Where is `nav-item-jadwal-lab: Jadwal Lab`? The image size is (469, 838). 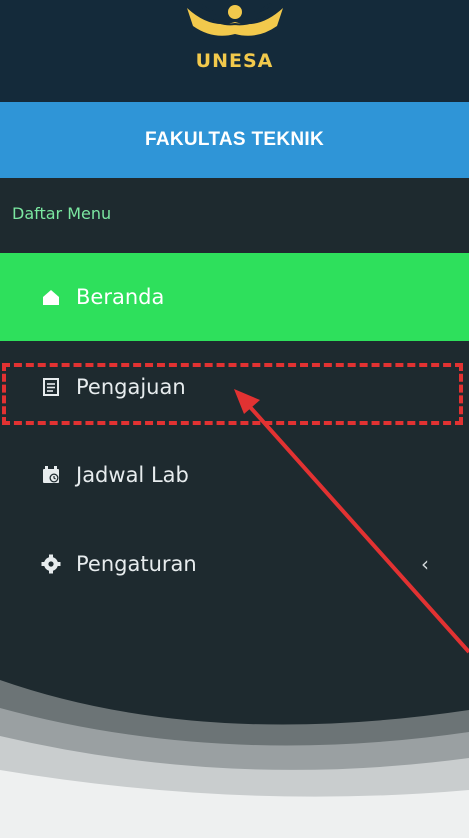 nav-item-jadwal-lab: Jadwal Lab is located at coordinates (234, 475).